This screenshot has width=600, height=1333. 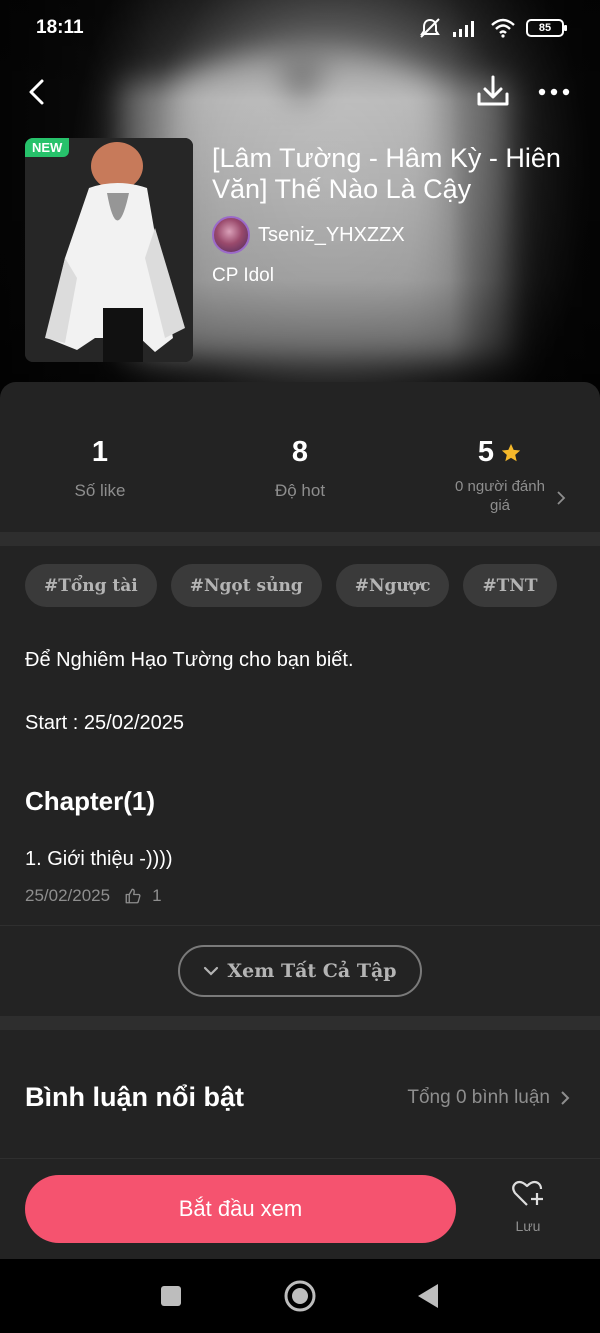 I want to click on recent-apps-button, so click(x=171, y=1296).